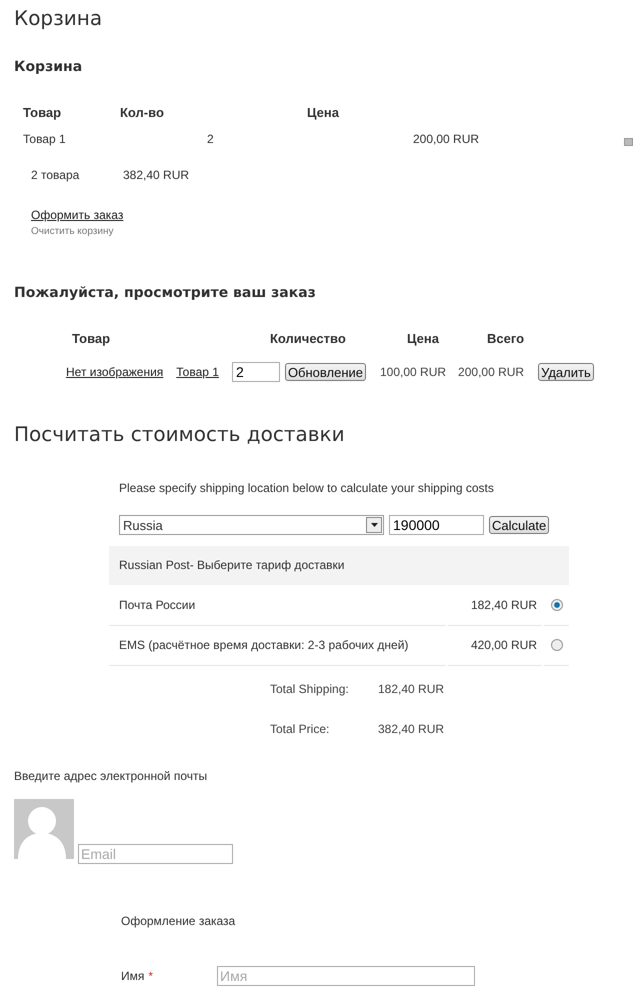 Image resolution: width=633 pixels, height=1000 pixels. What do you see at coordinates (179, 434) in the screenshot?
I see `section-title: Посчитать стоимость доставки` at bounding box center [179, 434].